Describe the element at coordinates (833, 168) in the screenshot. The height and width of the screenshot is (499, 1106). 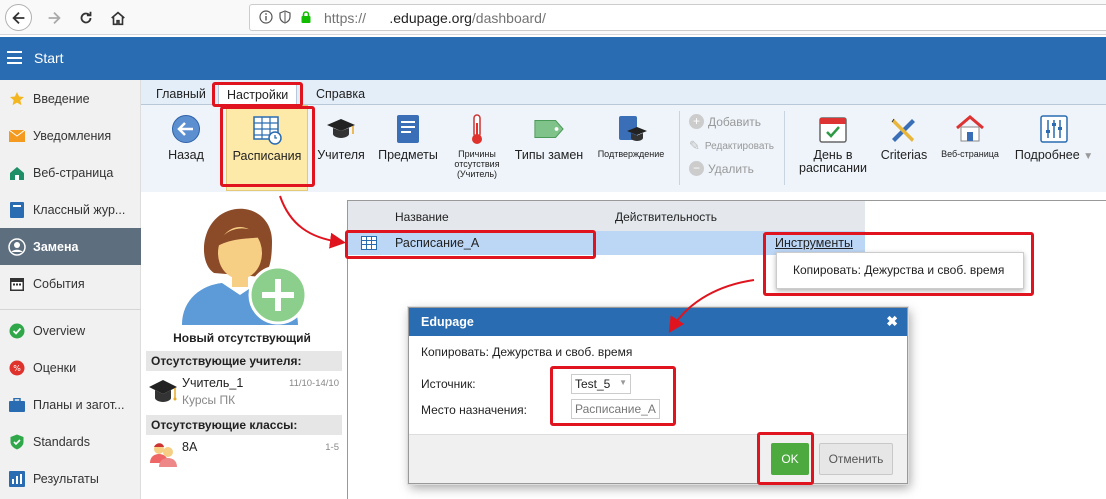
I see `day-in-timetable-line2: расписании` at that location.